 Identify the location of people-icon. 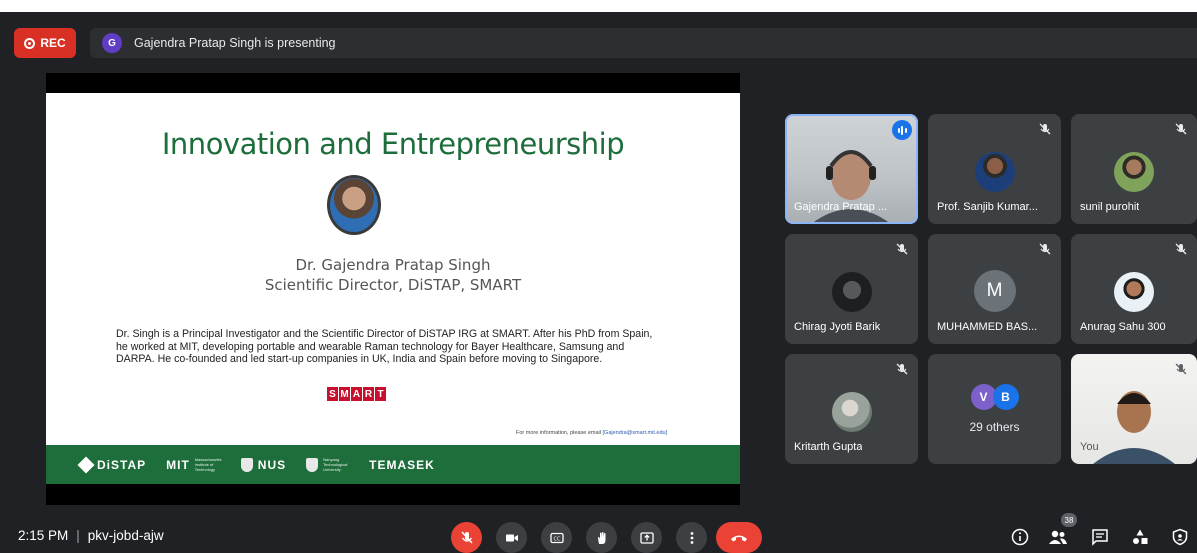
(1058, 537).